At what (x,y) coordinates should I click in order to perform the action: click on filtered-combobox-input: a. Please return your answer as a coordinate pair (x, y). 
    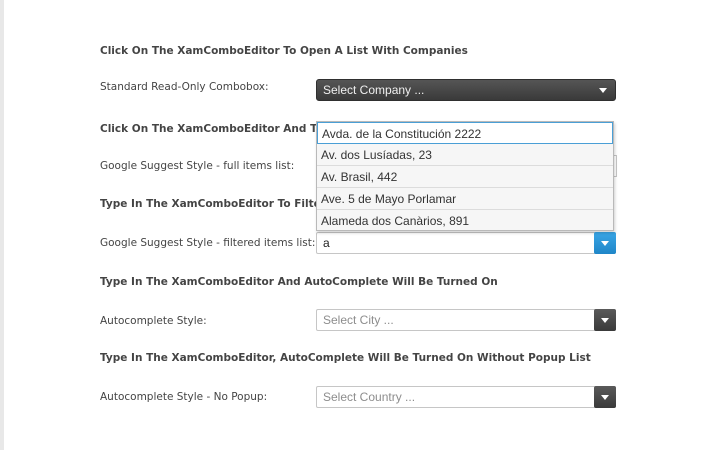
    Looking at the image, I should click on (326, 243).